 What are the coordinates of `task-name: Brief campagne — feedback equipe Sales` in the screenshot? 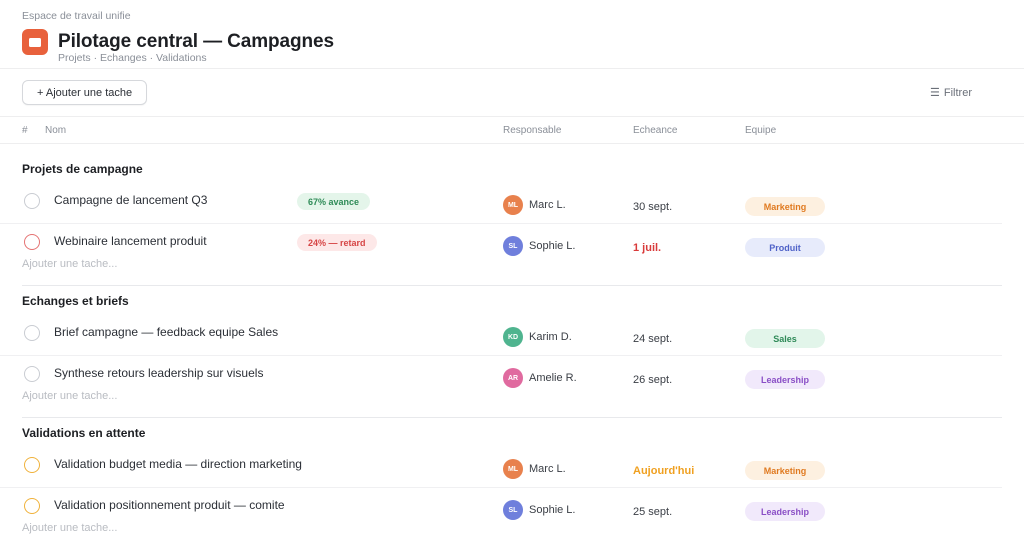 It's located at (166, 332).